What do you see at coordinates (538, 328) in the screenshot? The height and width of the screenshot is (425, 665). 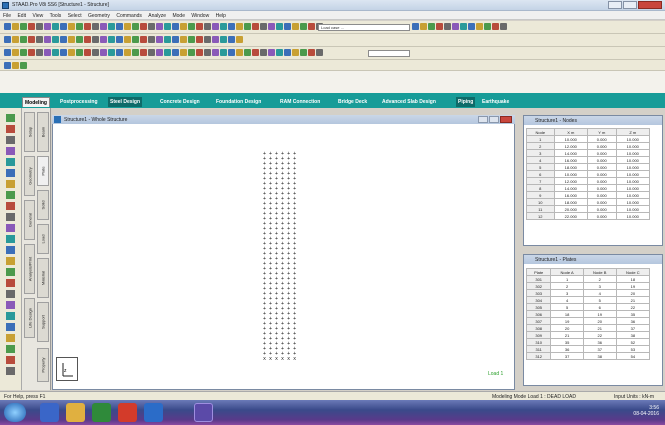 I see `row-id-cell: 308` at bounding box center [538, 328].